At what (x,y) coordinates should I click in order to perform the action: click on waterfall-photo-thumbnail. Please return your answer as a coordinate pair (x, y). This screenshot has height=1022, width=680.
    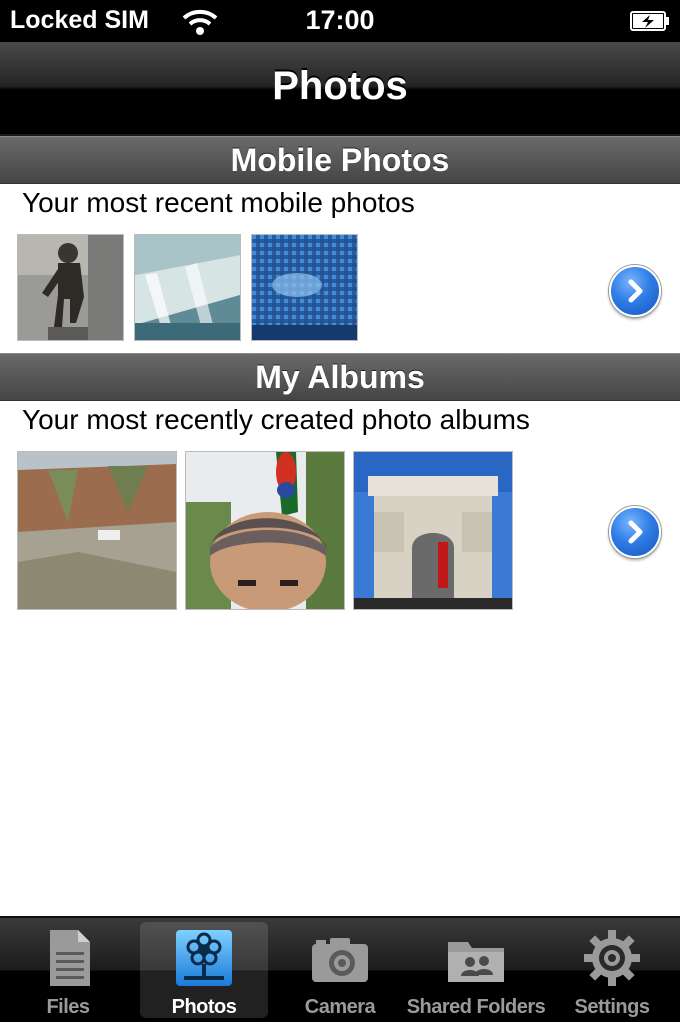
    Looking at the image, I should click on (187, 287).